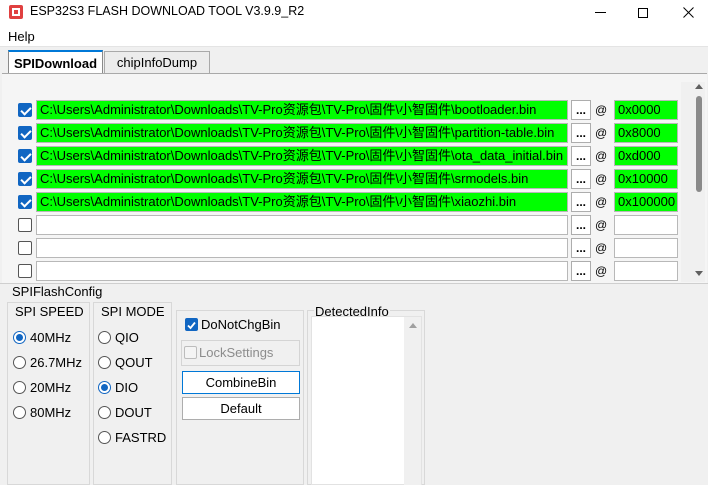 This screenshot has width=708, height=485. I want to click on maximize-icon, so click(643, 12).